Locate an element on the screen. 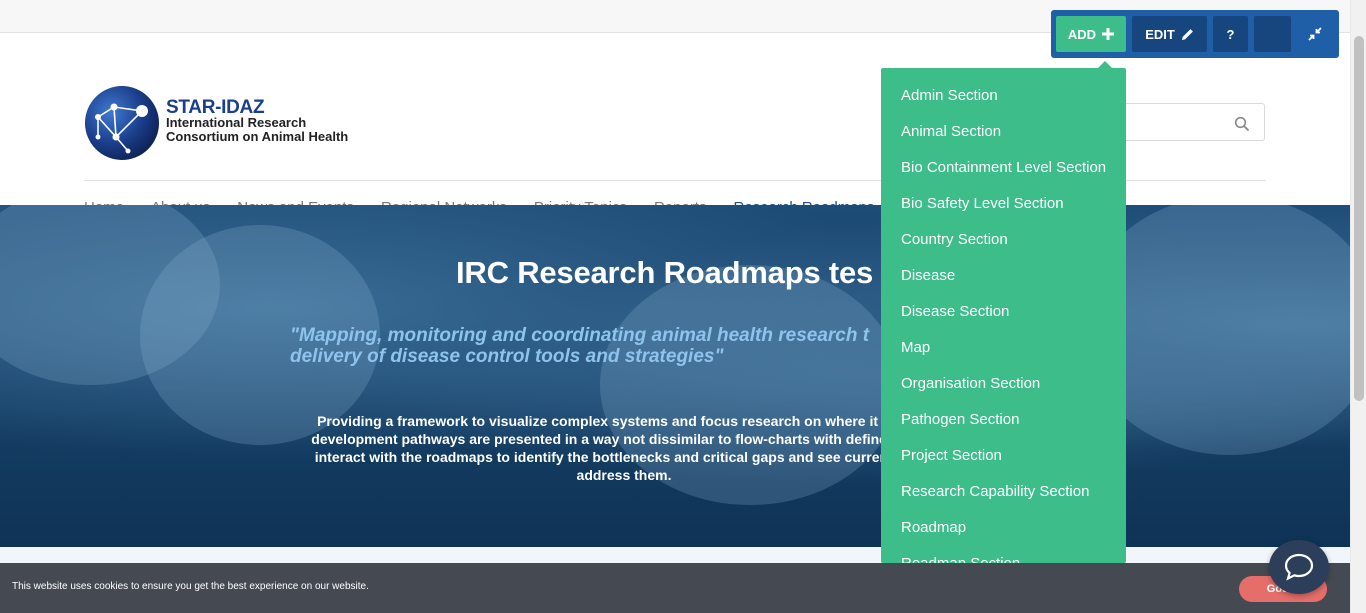 This screenshot has height=613, width=1366. logo-mark-icon is located at coordinates (122, 123).